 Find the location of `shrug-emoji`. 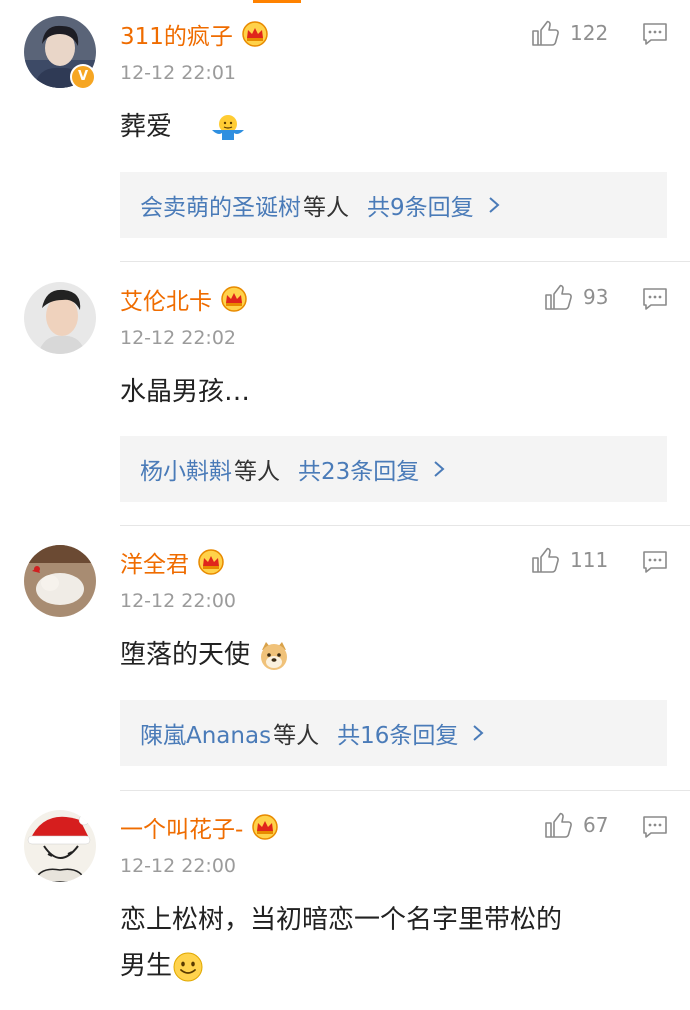

shrug-emoji is located at coordinates (228, 127).